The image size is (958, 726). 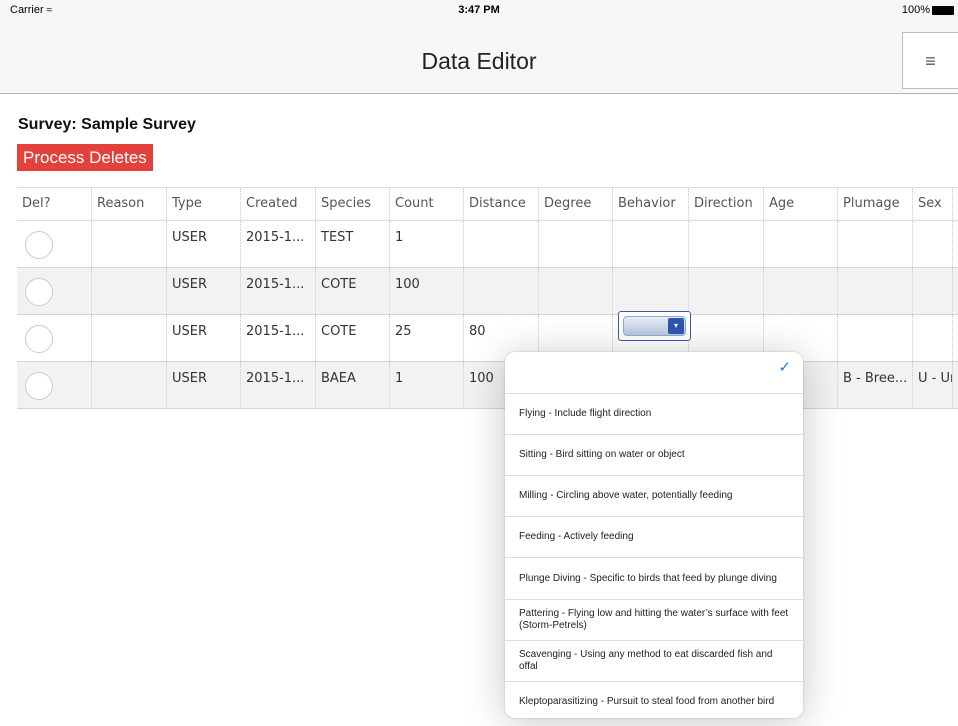 I want to click on column-header-type: Type, so click(x=204, y=204).